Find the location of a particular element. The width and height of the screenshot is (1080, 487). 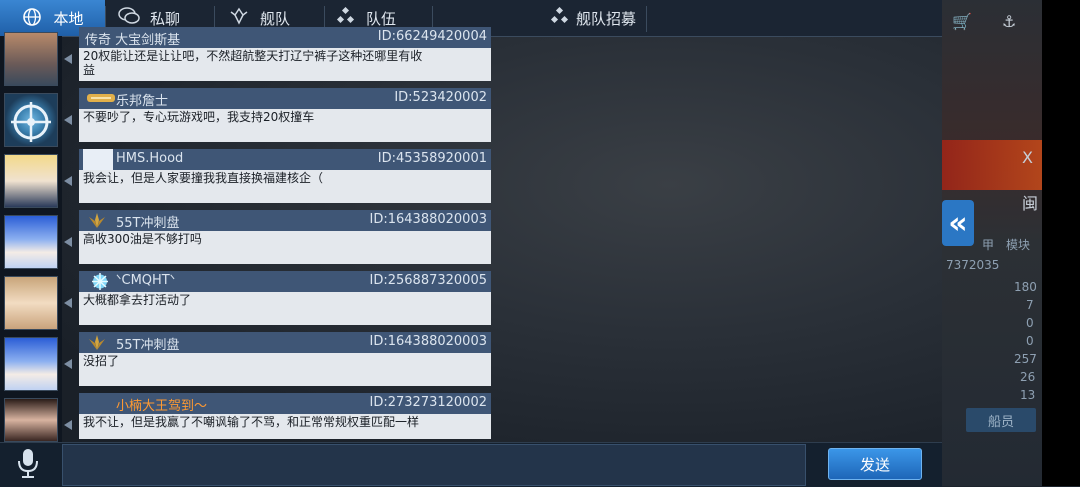

tab-label: 队伍 is located at coordinates (381, 18).